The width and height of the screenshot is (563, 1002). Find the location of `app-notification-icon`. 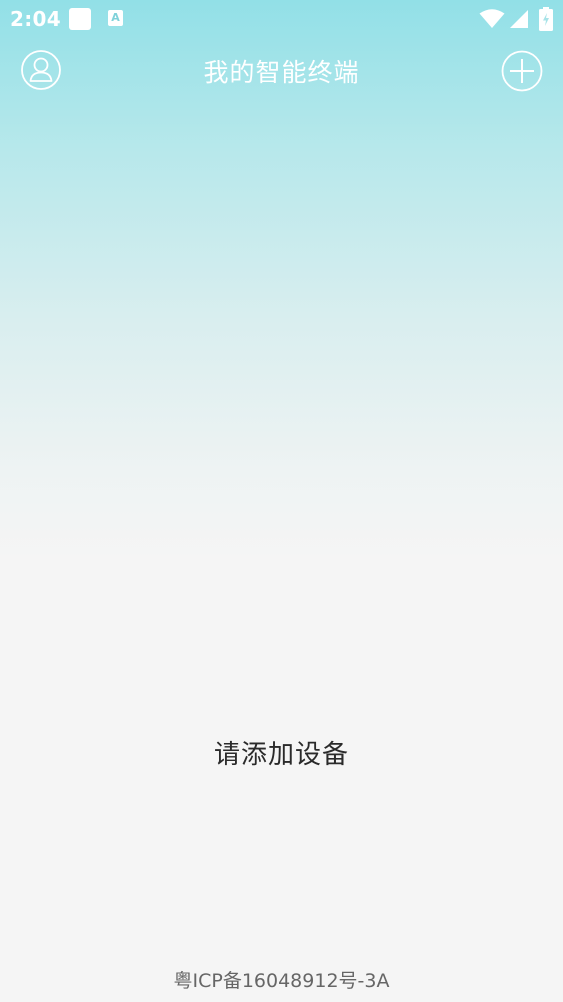

app-notification-icon is located at coordinates (80, 19).